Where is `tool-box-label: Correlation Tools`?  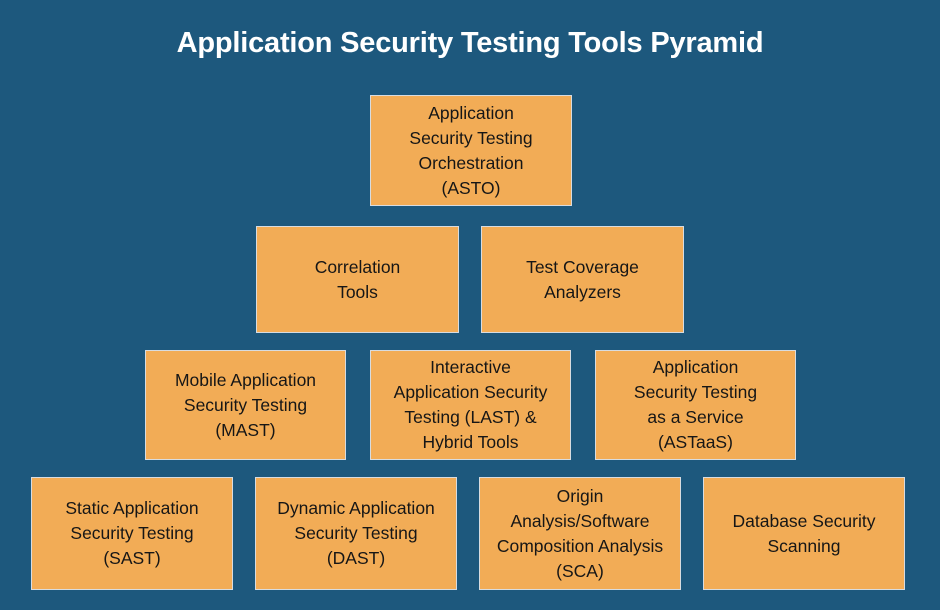
tool-box-label: Correlation Tools is located at coordinates (357, 279).